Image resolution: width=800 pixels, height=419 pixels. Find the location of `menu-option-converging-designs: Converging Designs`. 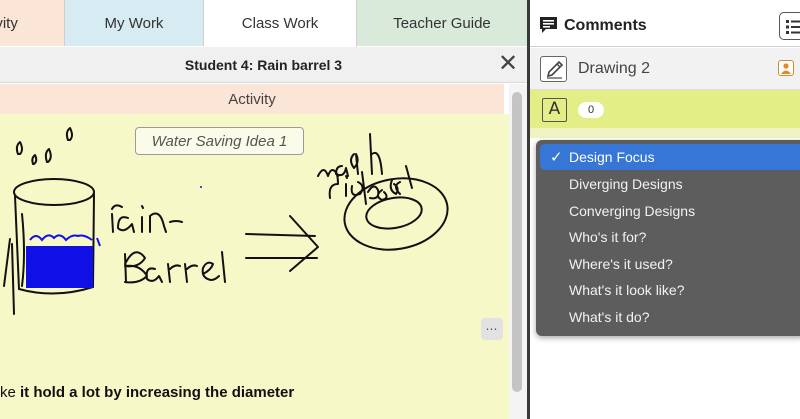

menu-option-converging-designs: Converging Designs is located at coordinates (668, 211).